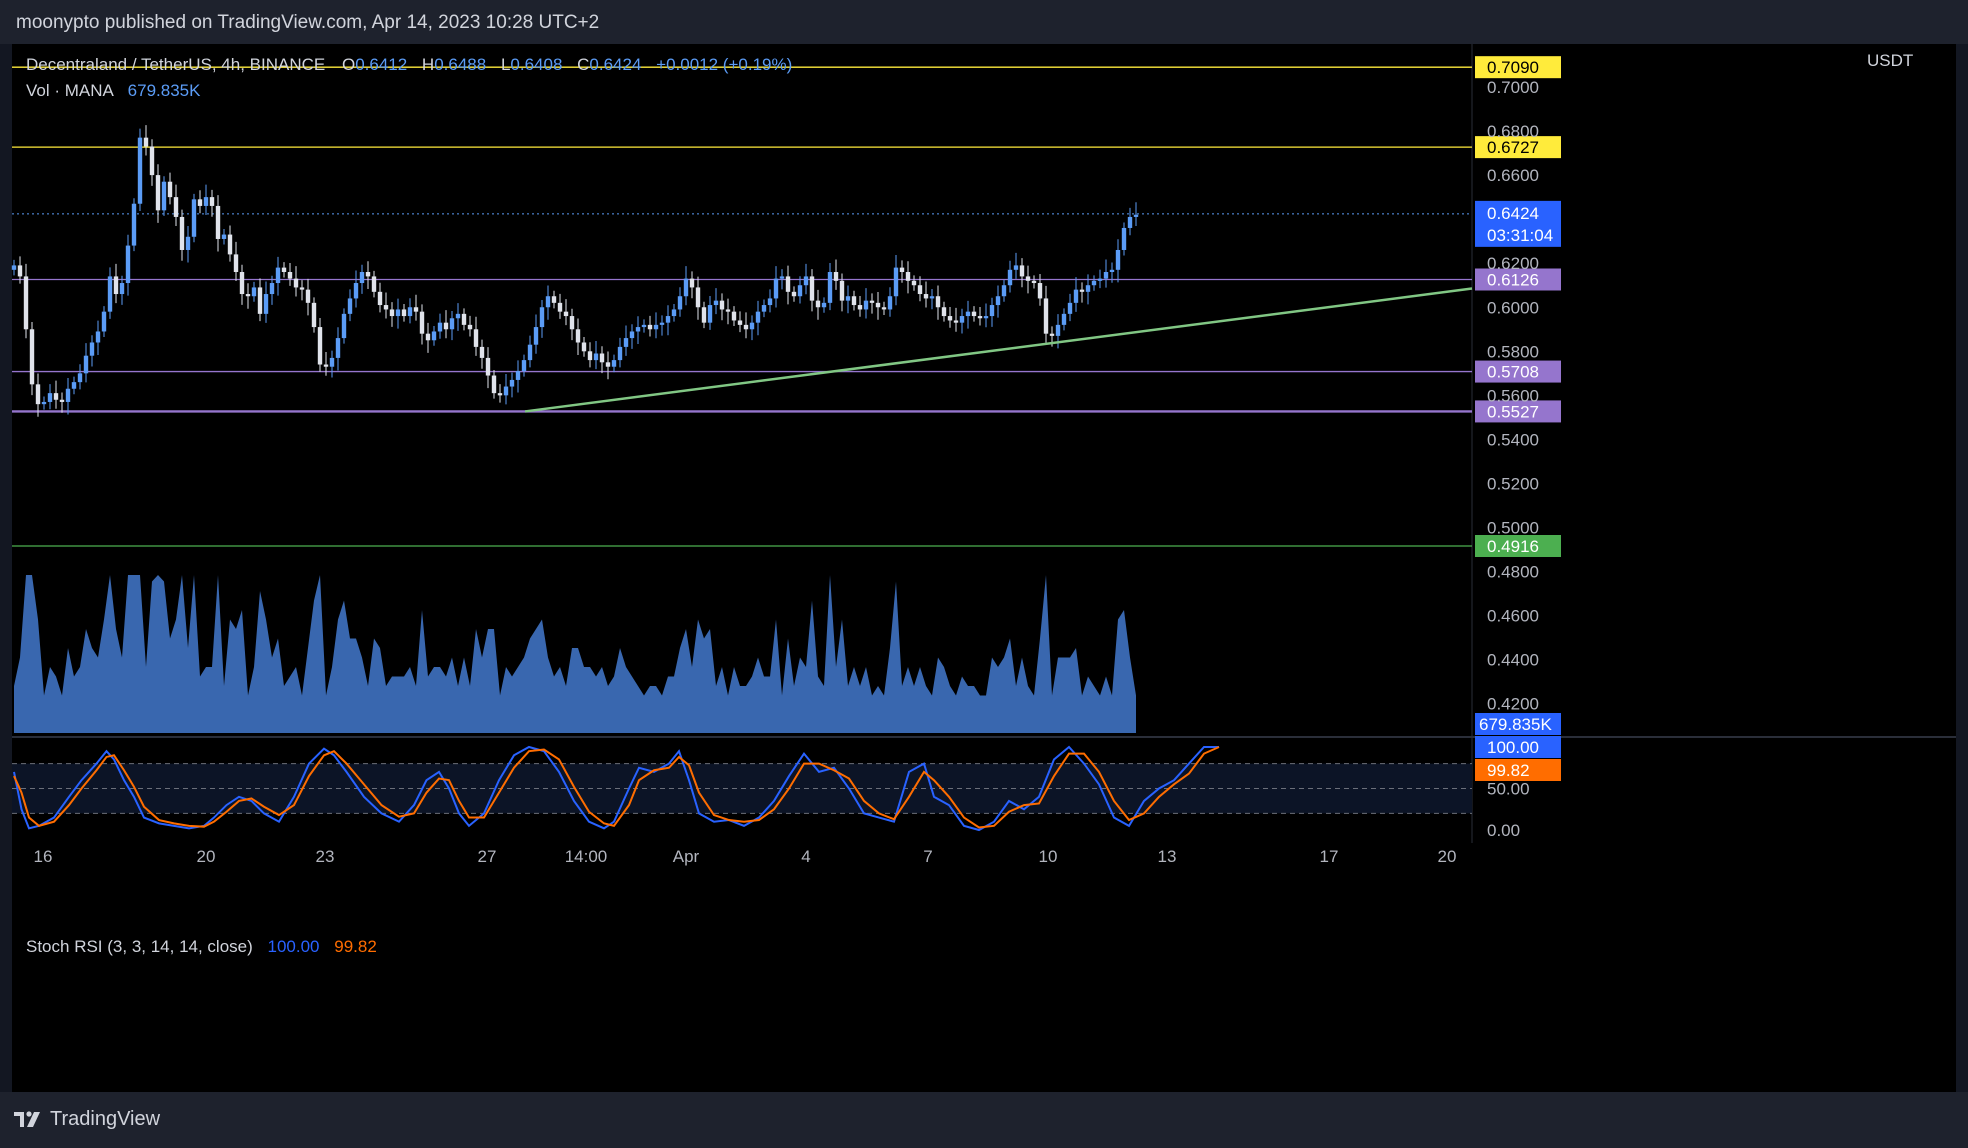 Image resolution: width=1968 pixels, height=1148 pixels. What do you see at coordinates (460, 64) in the screenshot?
I see `high-value: 0.6488` at bounding box center [460, 64].